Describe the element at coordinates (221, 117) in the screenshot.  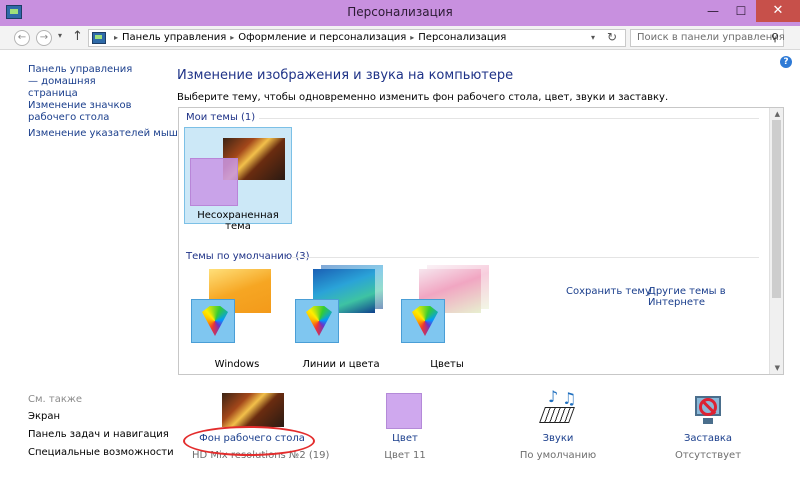
I see `my-themes-heading: Мои темы (1)` at that location.